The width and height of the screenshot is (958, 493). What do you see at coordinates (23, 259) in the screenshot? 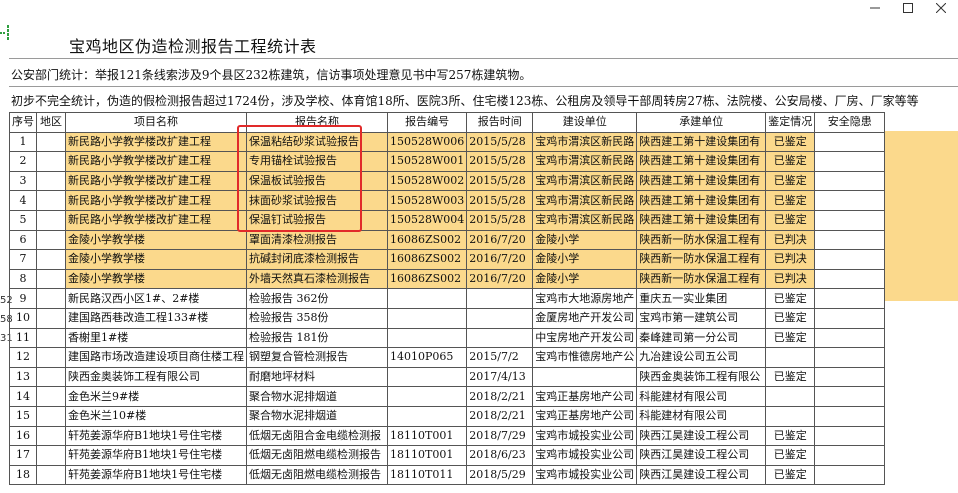
I see `cell-no: 7` at bounding box center [23, 259].